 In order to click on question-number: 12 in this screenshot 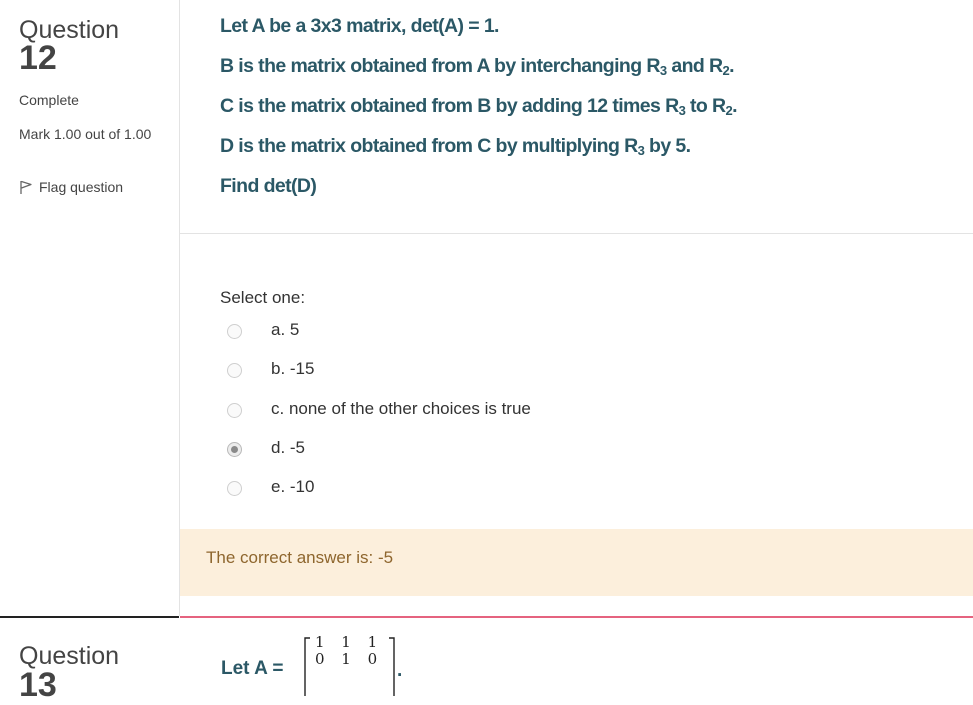, I will do `click(38, 58)`.